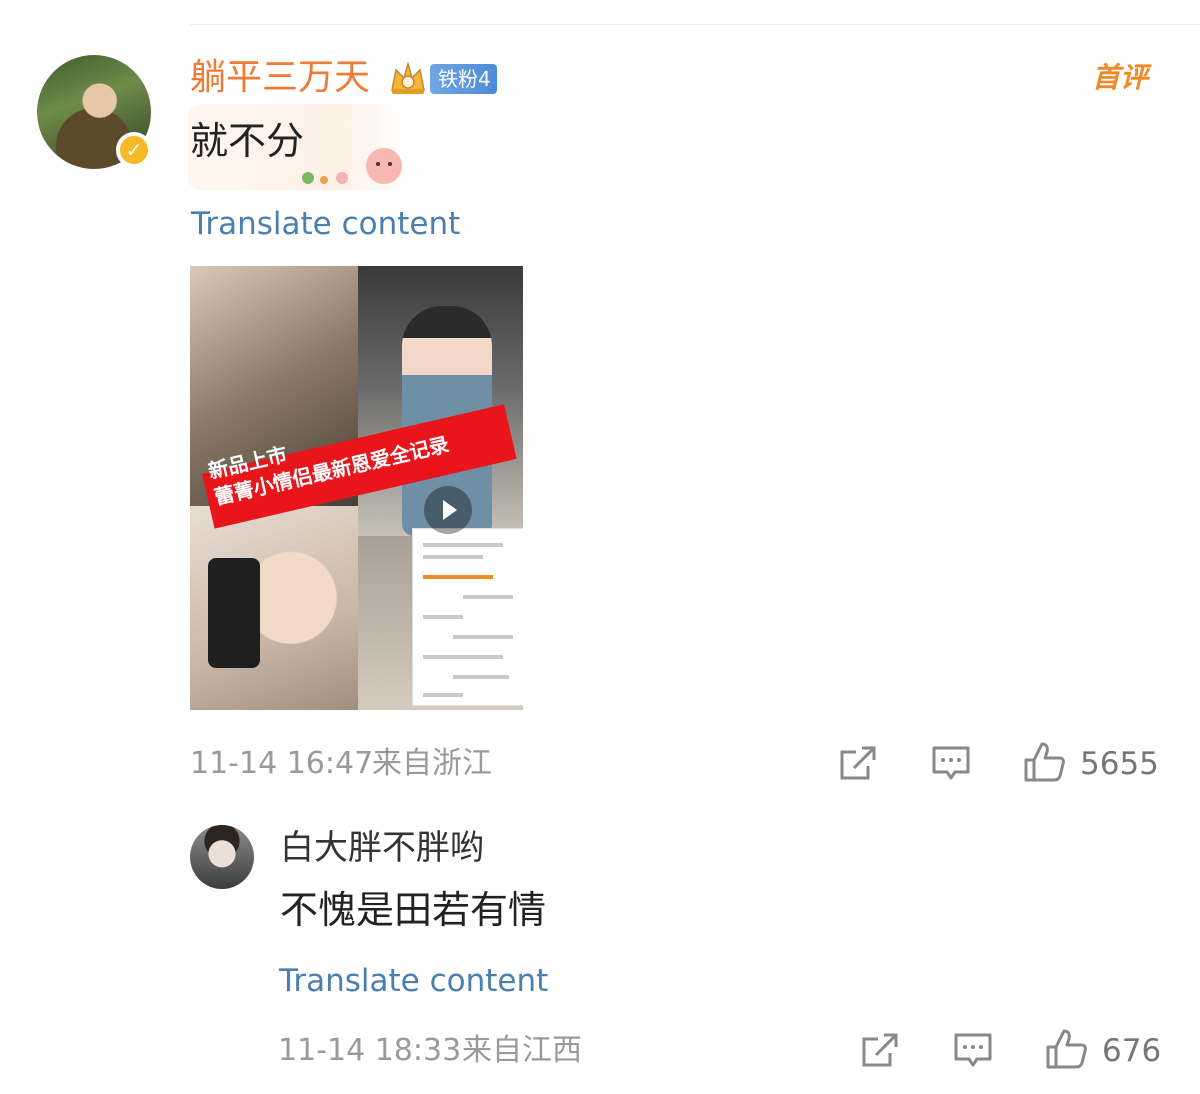 The width and height of the screenshot is (1200, 1094). Describe the element at coordinates (413, 981) in the screenshot. I see `reply-translate-link: Translate content` at that location.